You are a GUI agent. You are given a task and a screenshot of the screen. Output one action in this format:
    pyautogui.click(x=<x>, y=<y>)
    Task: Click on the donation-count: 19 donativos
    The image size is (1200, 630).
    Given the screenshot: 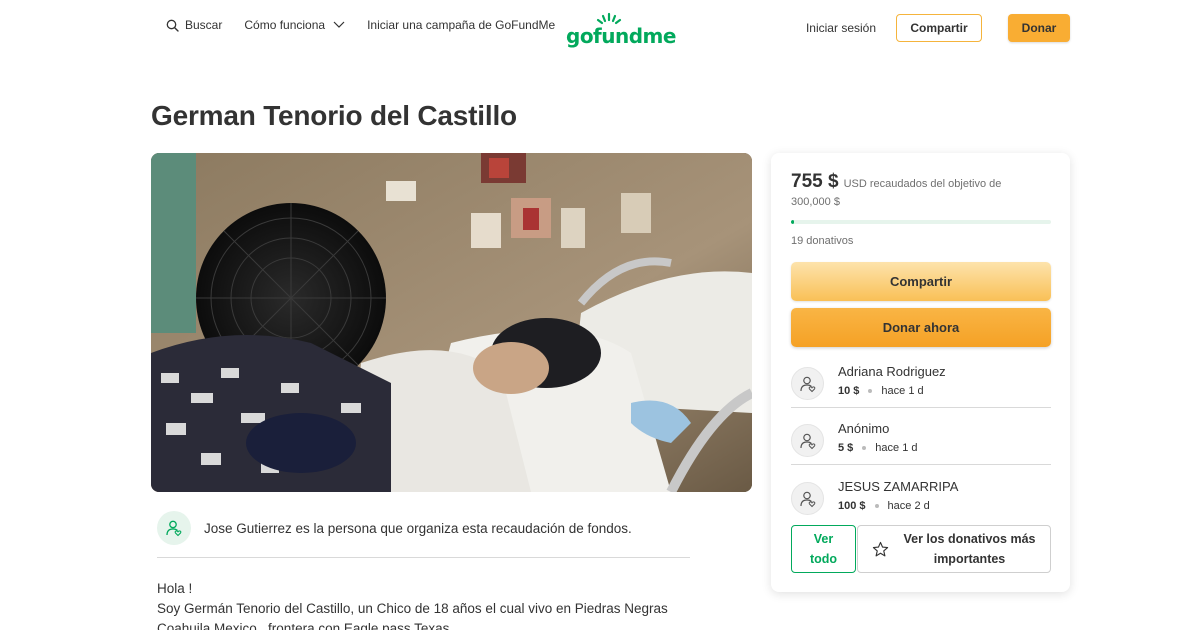 What is the action you would take?
    pyautogui.click(x=822, y=241)
    